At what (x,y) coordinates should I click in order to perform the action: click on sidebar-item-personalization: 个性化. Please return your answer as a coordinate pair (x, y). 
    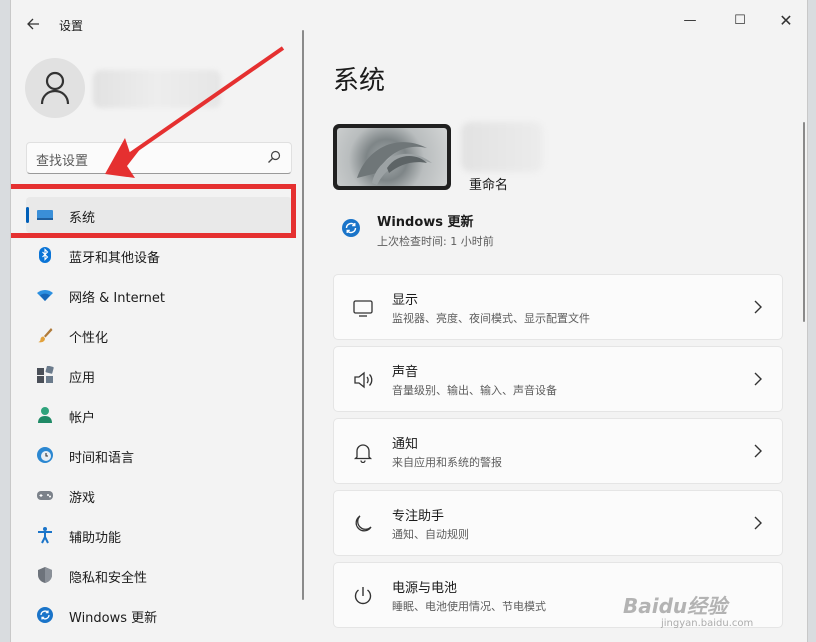
    Looking at the image, I should click on (159, 335).